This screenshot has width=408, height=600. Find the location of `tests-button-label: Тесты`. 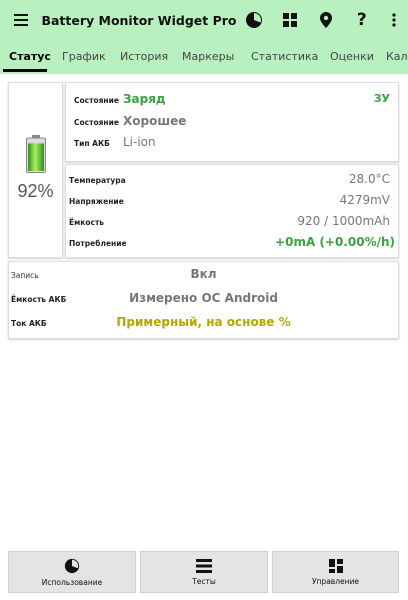

tests-button-label: Тесты is located at coordinates (204, 581).